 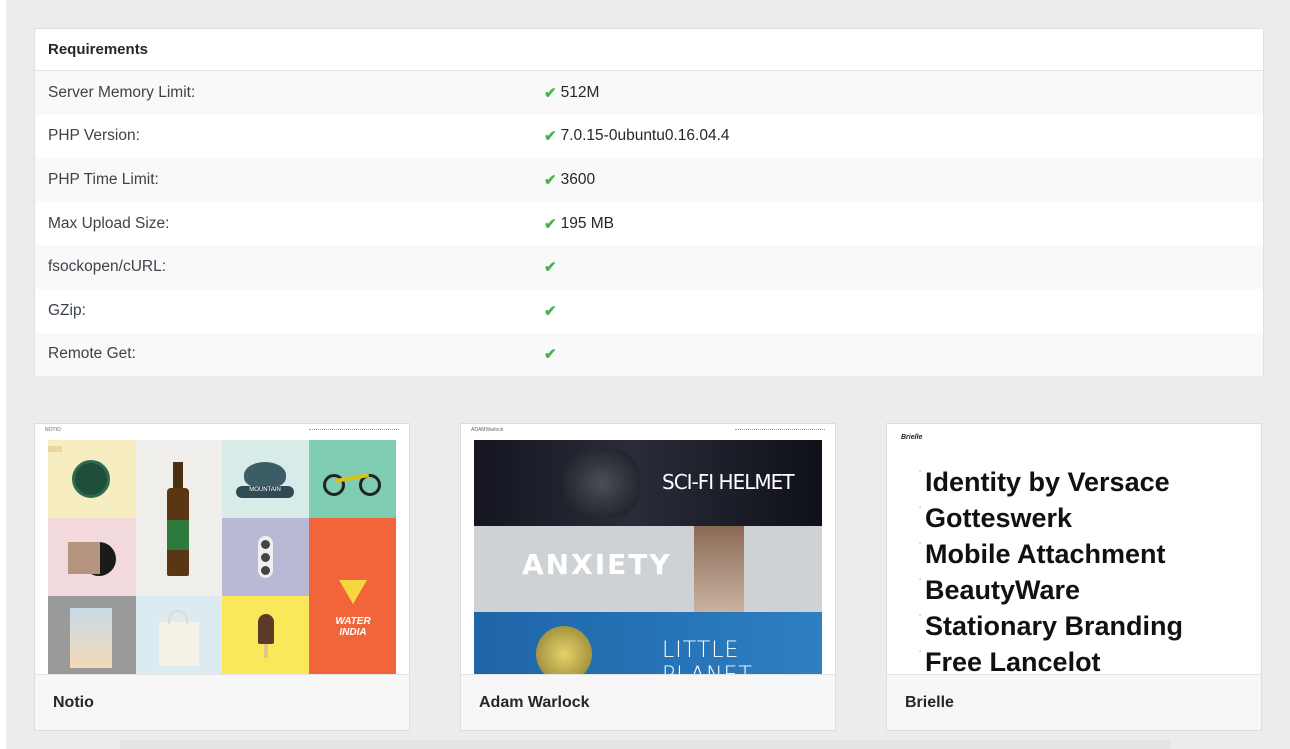 I want to click on mini-nav: ADAMWarlock, so click(x=648, y=432).